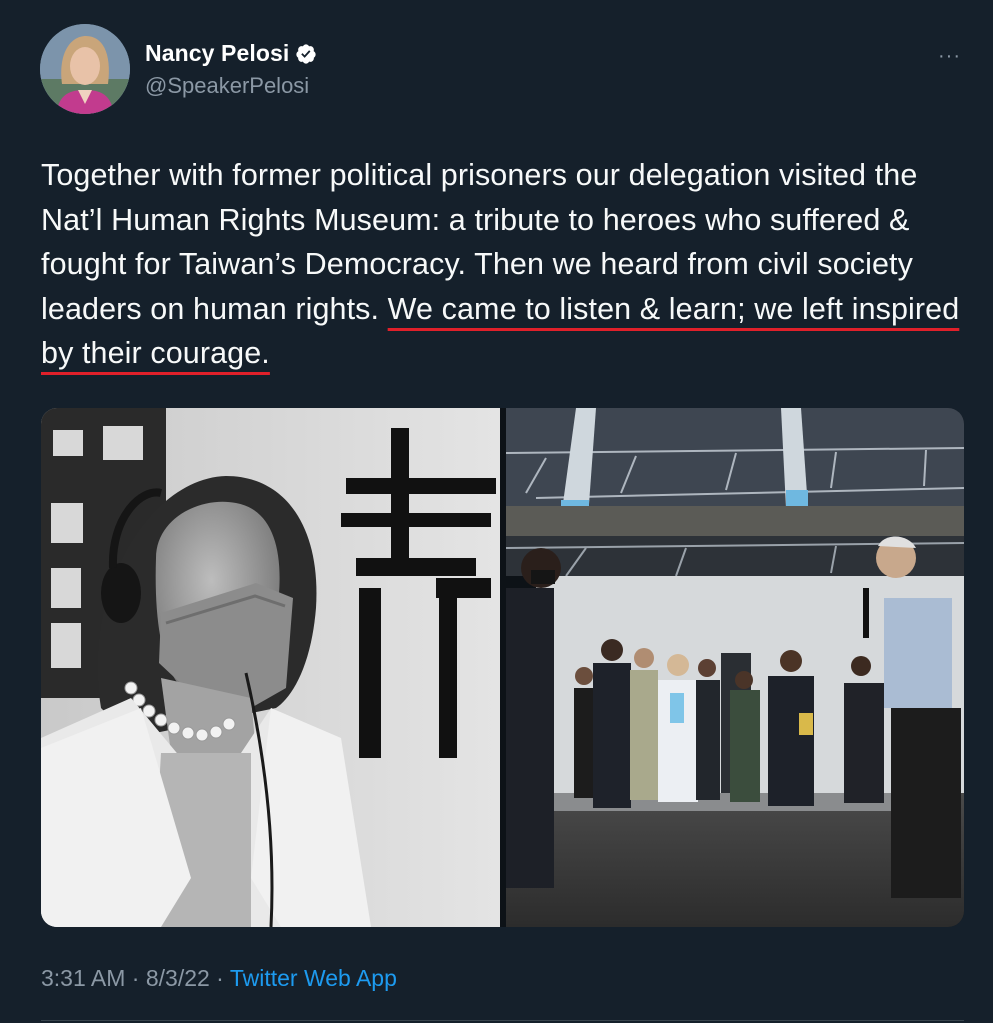 The height and width of the screenshot is (1023, 993). Describe the element at coordinates (217, 53) in the screenshot. I see `author-display-name: Nancy Pelosi` at that location.